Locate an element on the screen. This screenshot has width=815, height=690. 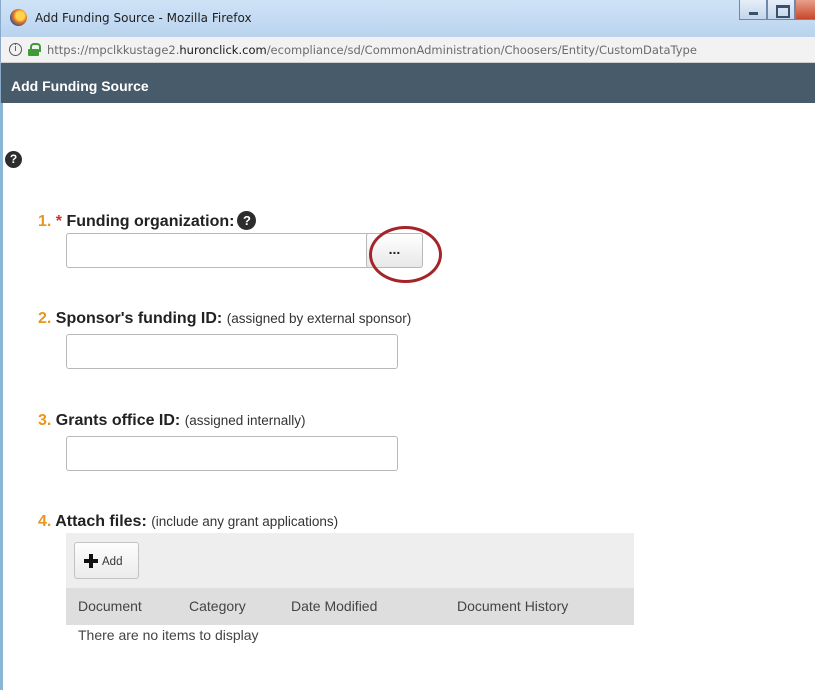
add-button: Add is located at coordinates (106, 560).